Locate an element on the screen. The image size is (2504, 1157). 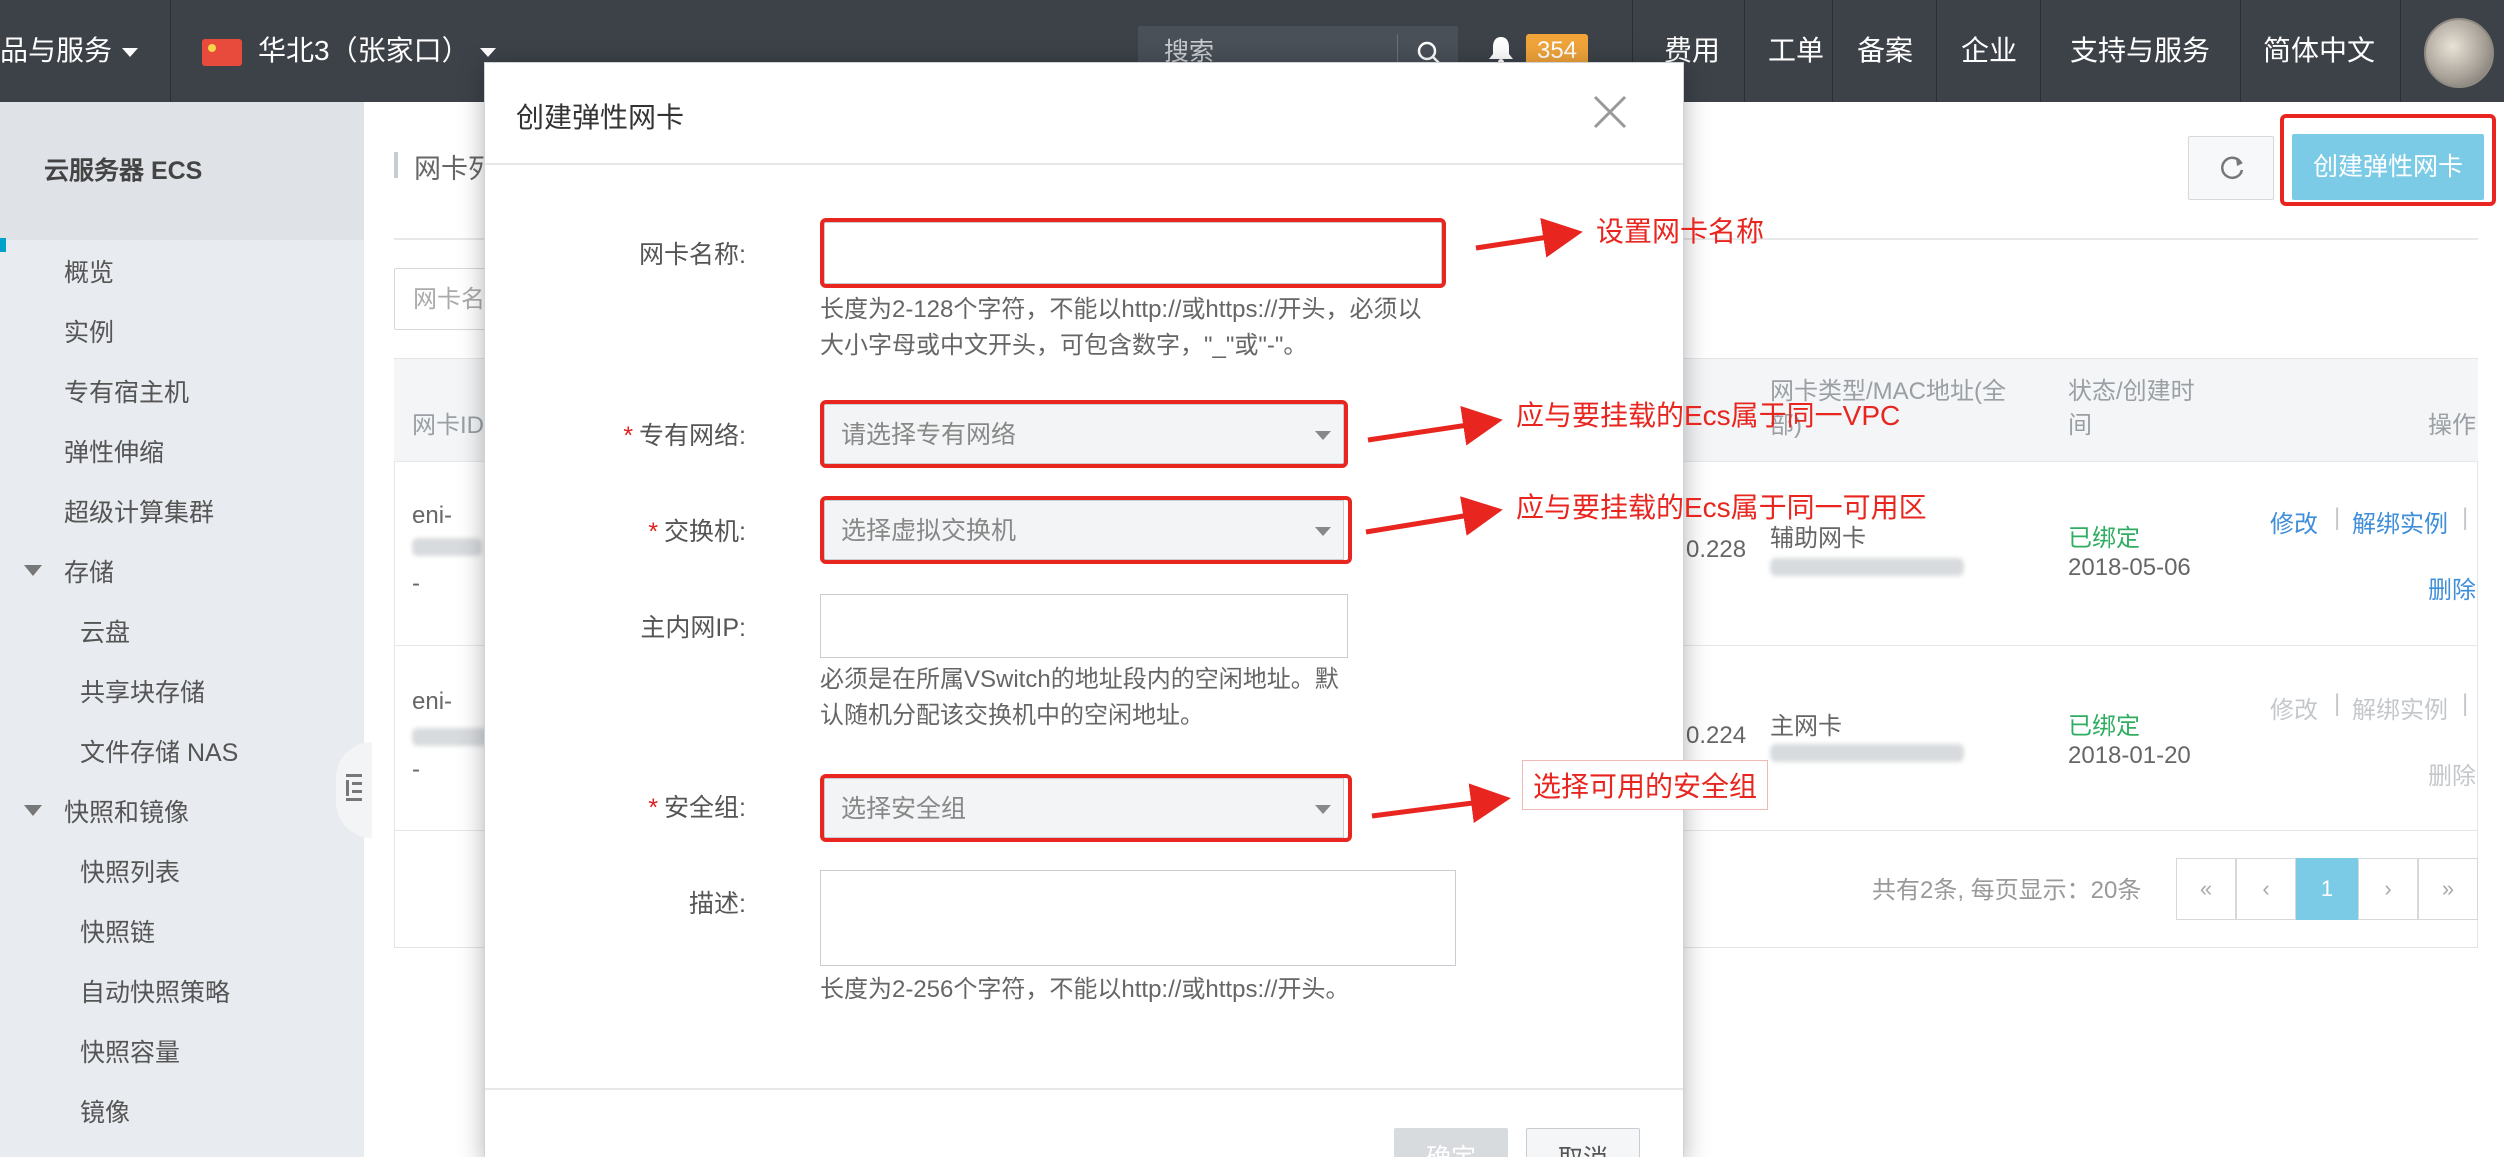
region-selector: 华北3（张家口） is located at coordinates (377, 51).